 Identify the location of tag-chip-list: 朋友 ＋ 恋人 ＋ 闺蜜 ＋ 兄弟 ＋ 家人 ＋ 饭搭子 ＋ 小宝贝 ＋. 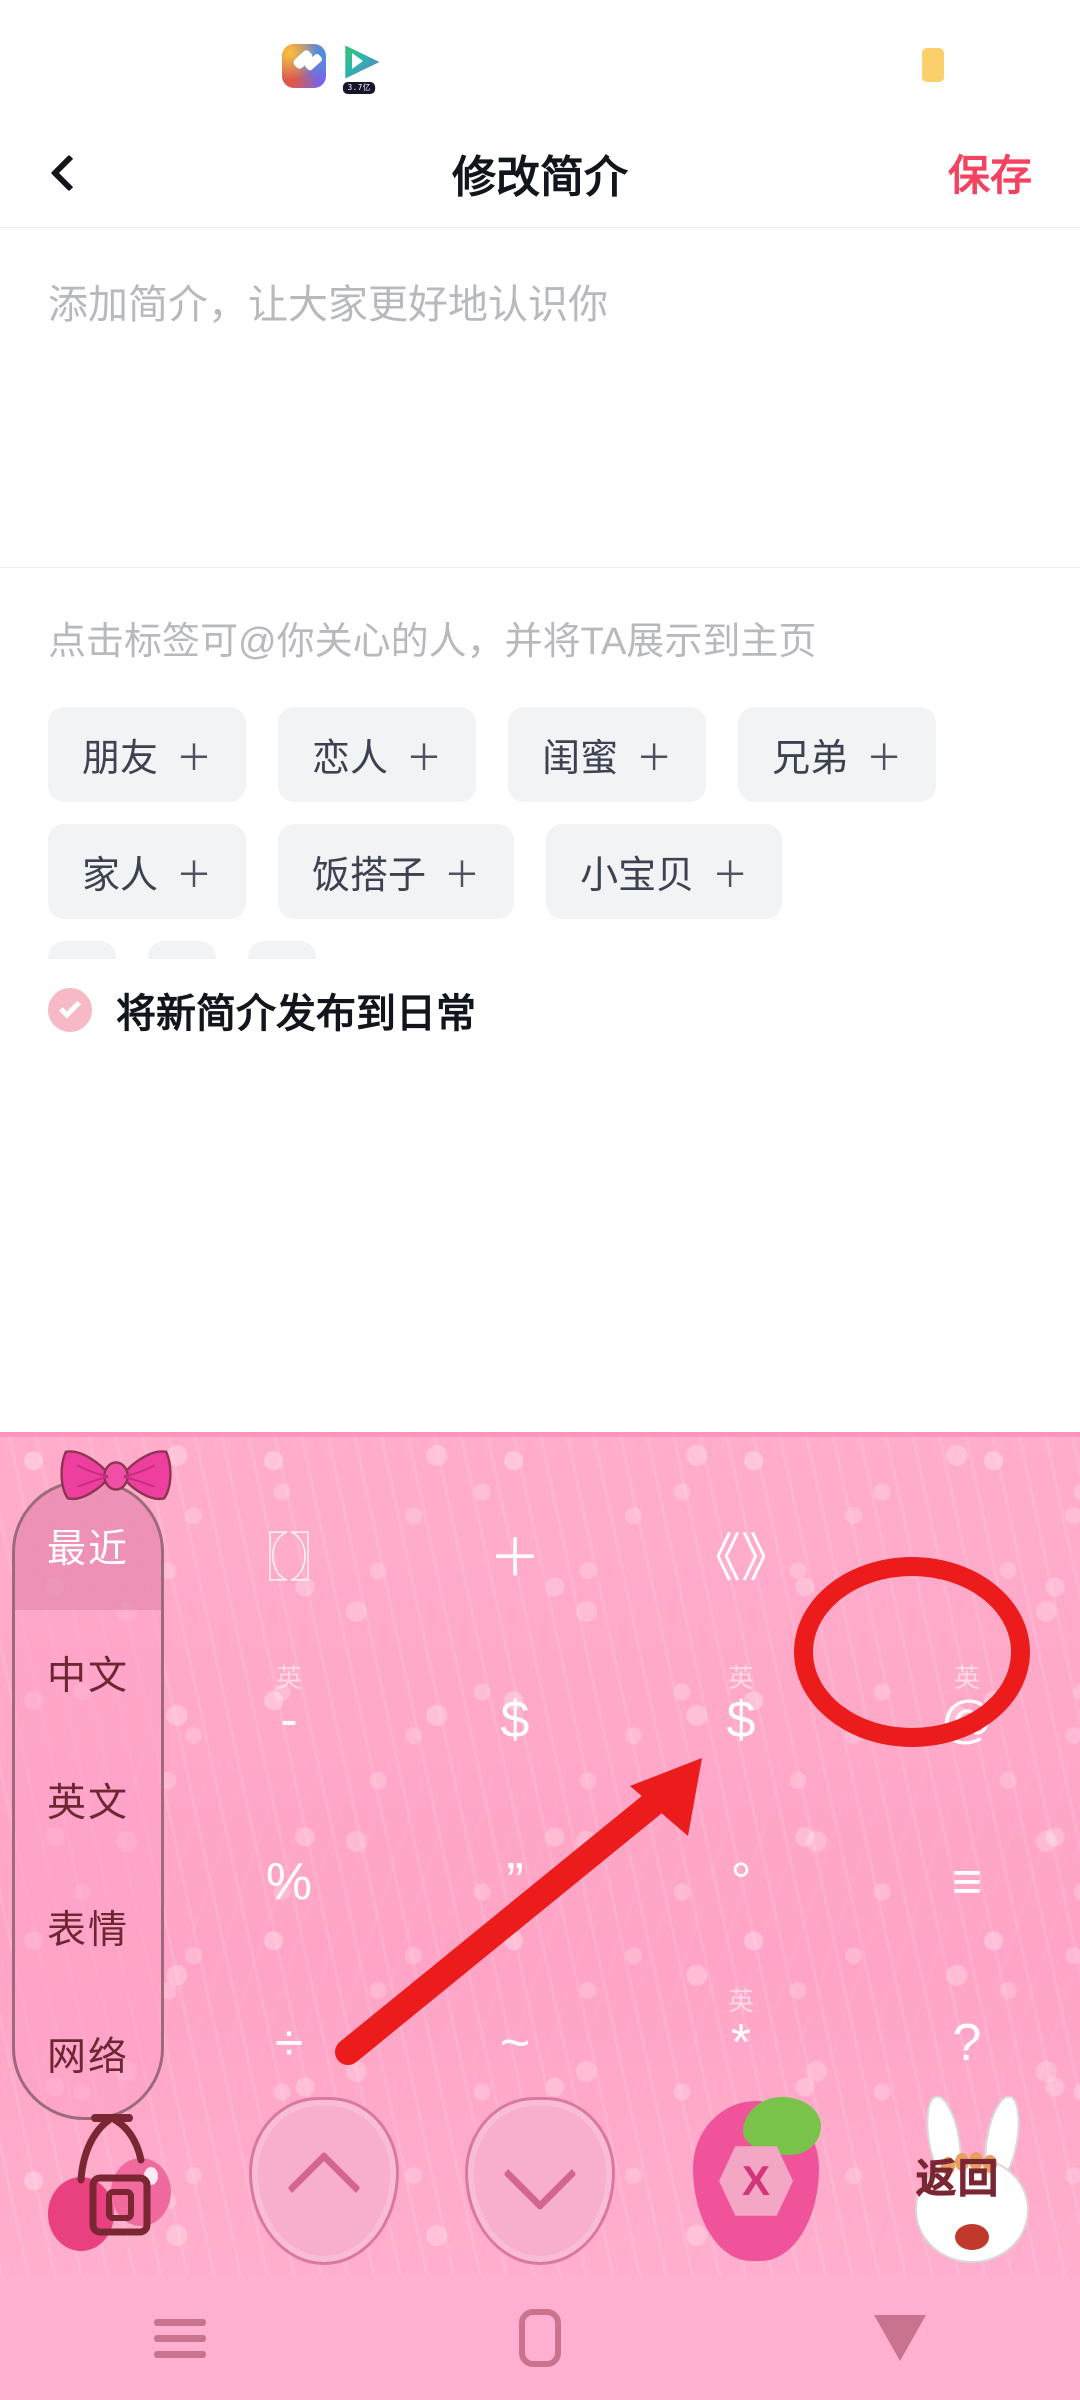
(540, 833).